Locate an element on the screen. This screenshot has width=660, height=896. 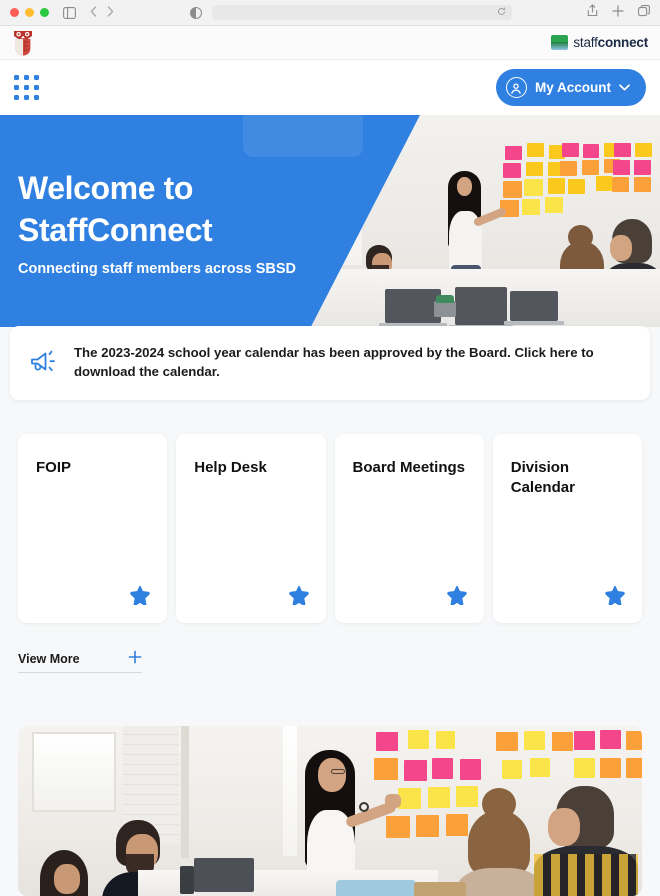
forward-icon is located at coordinates (110, 12).